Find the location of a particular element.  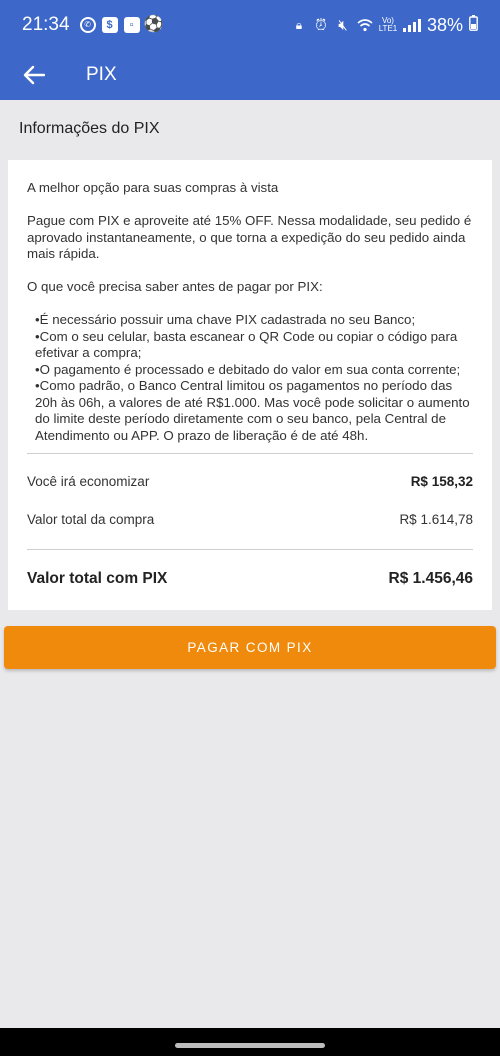

pay-with-pix-button: PAGAR COM PIX is located at coordinates (250, 647).